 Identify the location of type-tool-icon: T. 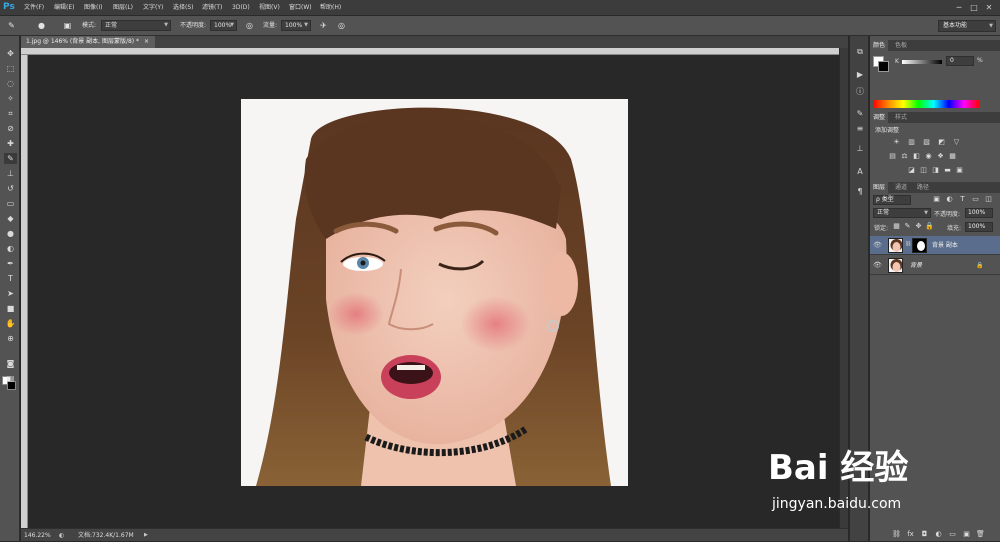
(10, 278).